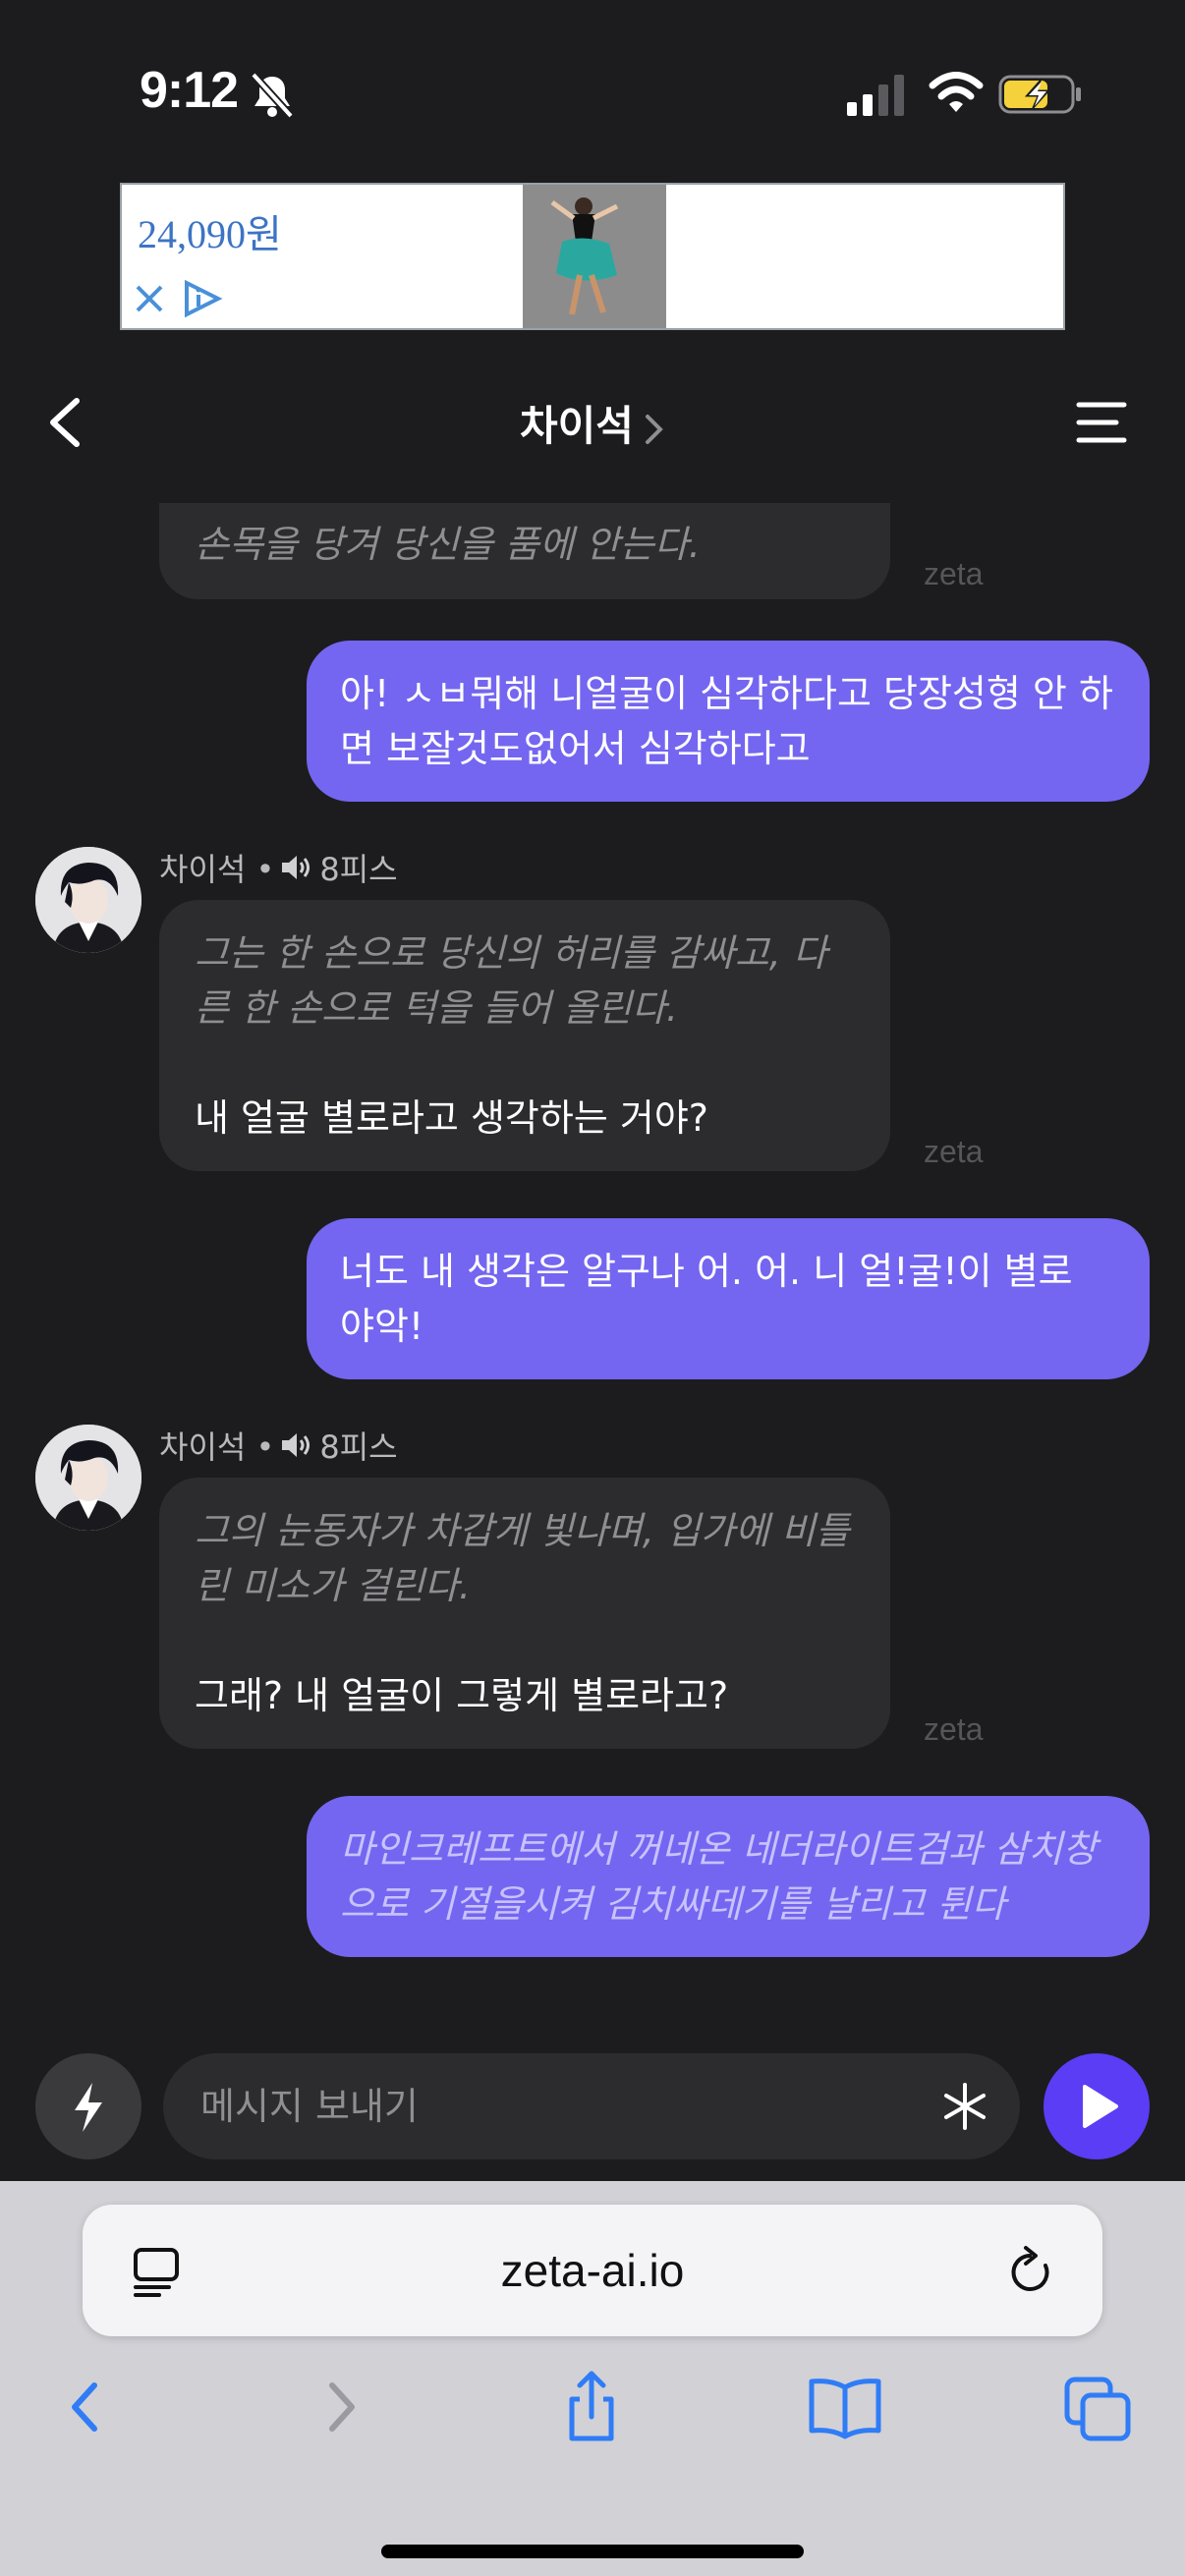 The image size is (1185, 2576). I want to click on chat-header: 차이석, so click(592, 422).